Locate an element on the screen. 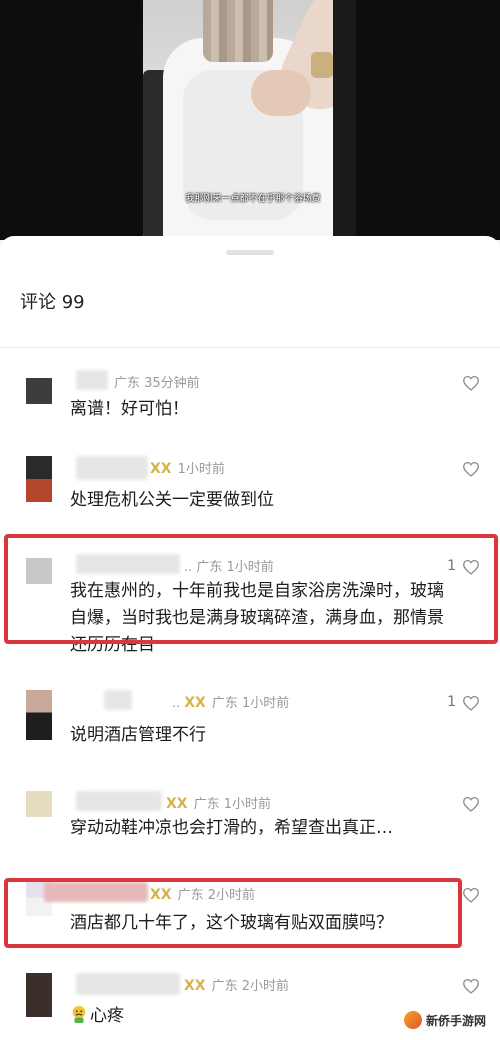 The height and width of the screenshot is (1040, 500). comment-text: 说明酒店管理不行 is located at coordinates (138, 735).